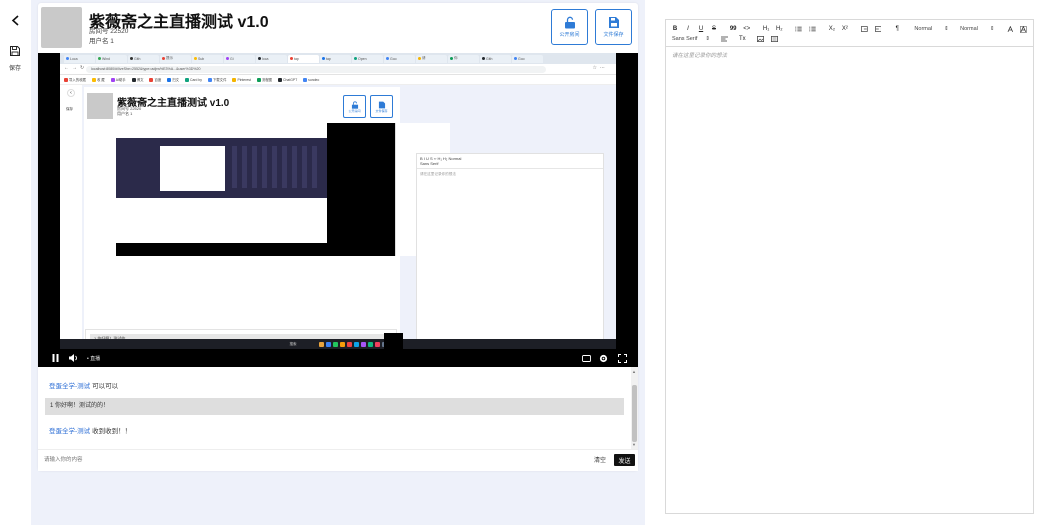 This screenshot has height=525, width=1038. What do you see at coordinates (207, 58) in the screenshot?
I see `browser-tab: Sub` at bounding box center [207, 58].